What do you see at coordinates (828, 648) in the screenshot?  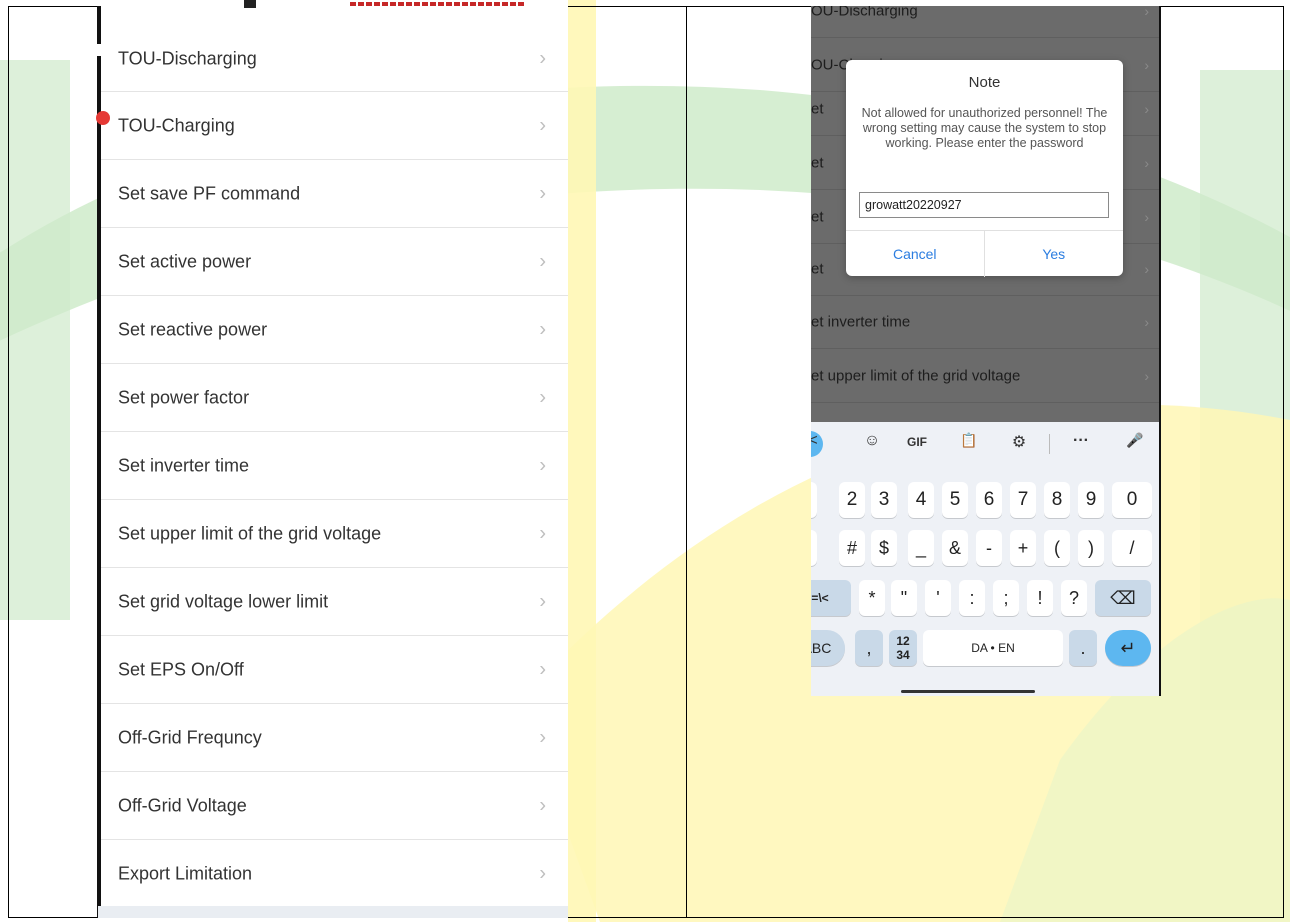 I see `abc-key: ABC` at bounding box center [828, 648].